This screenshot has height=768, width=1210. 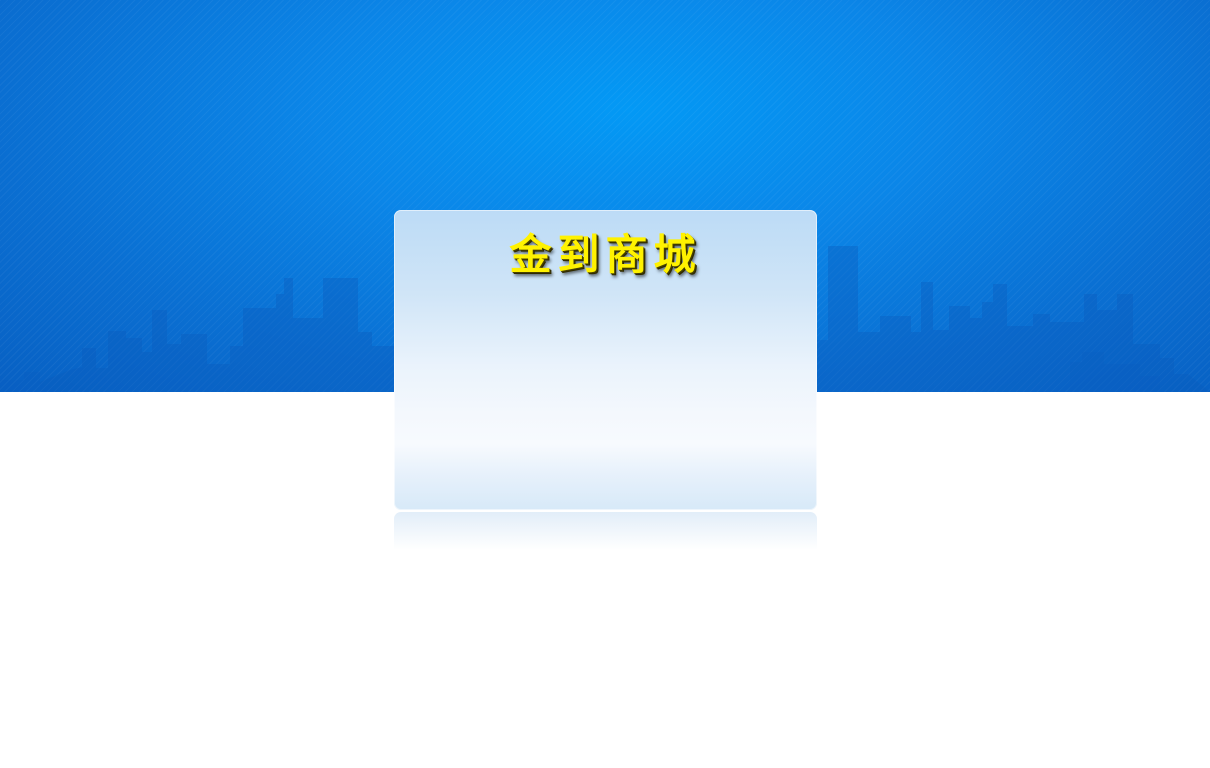 What do you see at coordinates (605, 360) in the screenshot?
I see `login-card: 金到商城` at bounding box center [605, 360].